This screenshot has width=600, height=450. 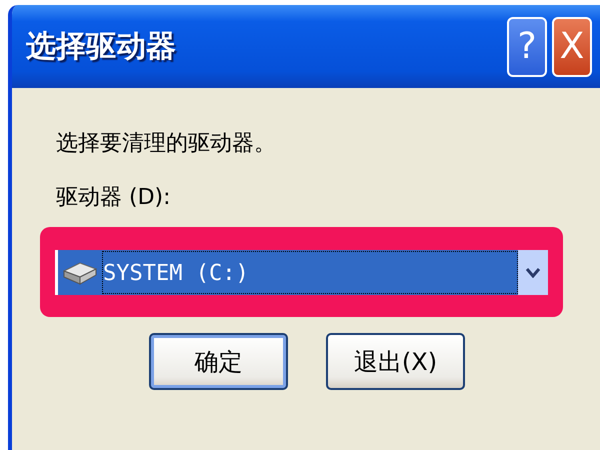 What do you see at coordinates (527, 46) in the screenshot?
I see `help-button: ?` at bounding box center [527, 46].